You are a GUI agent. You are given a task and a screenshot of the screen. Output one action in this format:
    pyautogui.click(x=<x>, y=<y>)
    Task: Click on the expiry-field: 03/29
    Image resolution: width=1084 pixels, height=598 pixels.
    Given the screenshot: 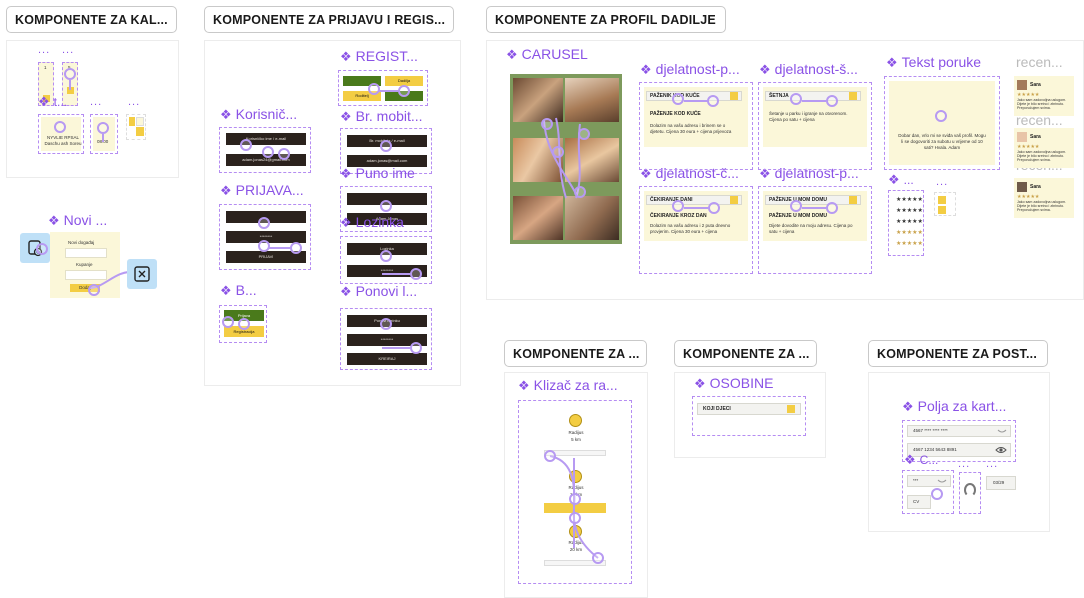 What is the action you would take?
    pyautogui.click(x=1001, y=483)
    